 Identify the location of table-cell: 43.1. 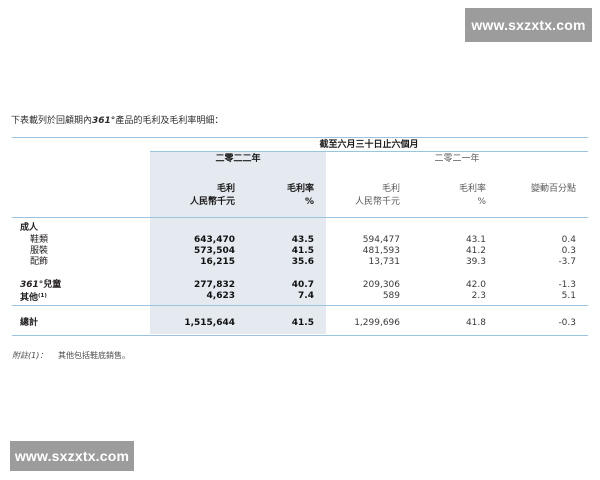
(475, 240).